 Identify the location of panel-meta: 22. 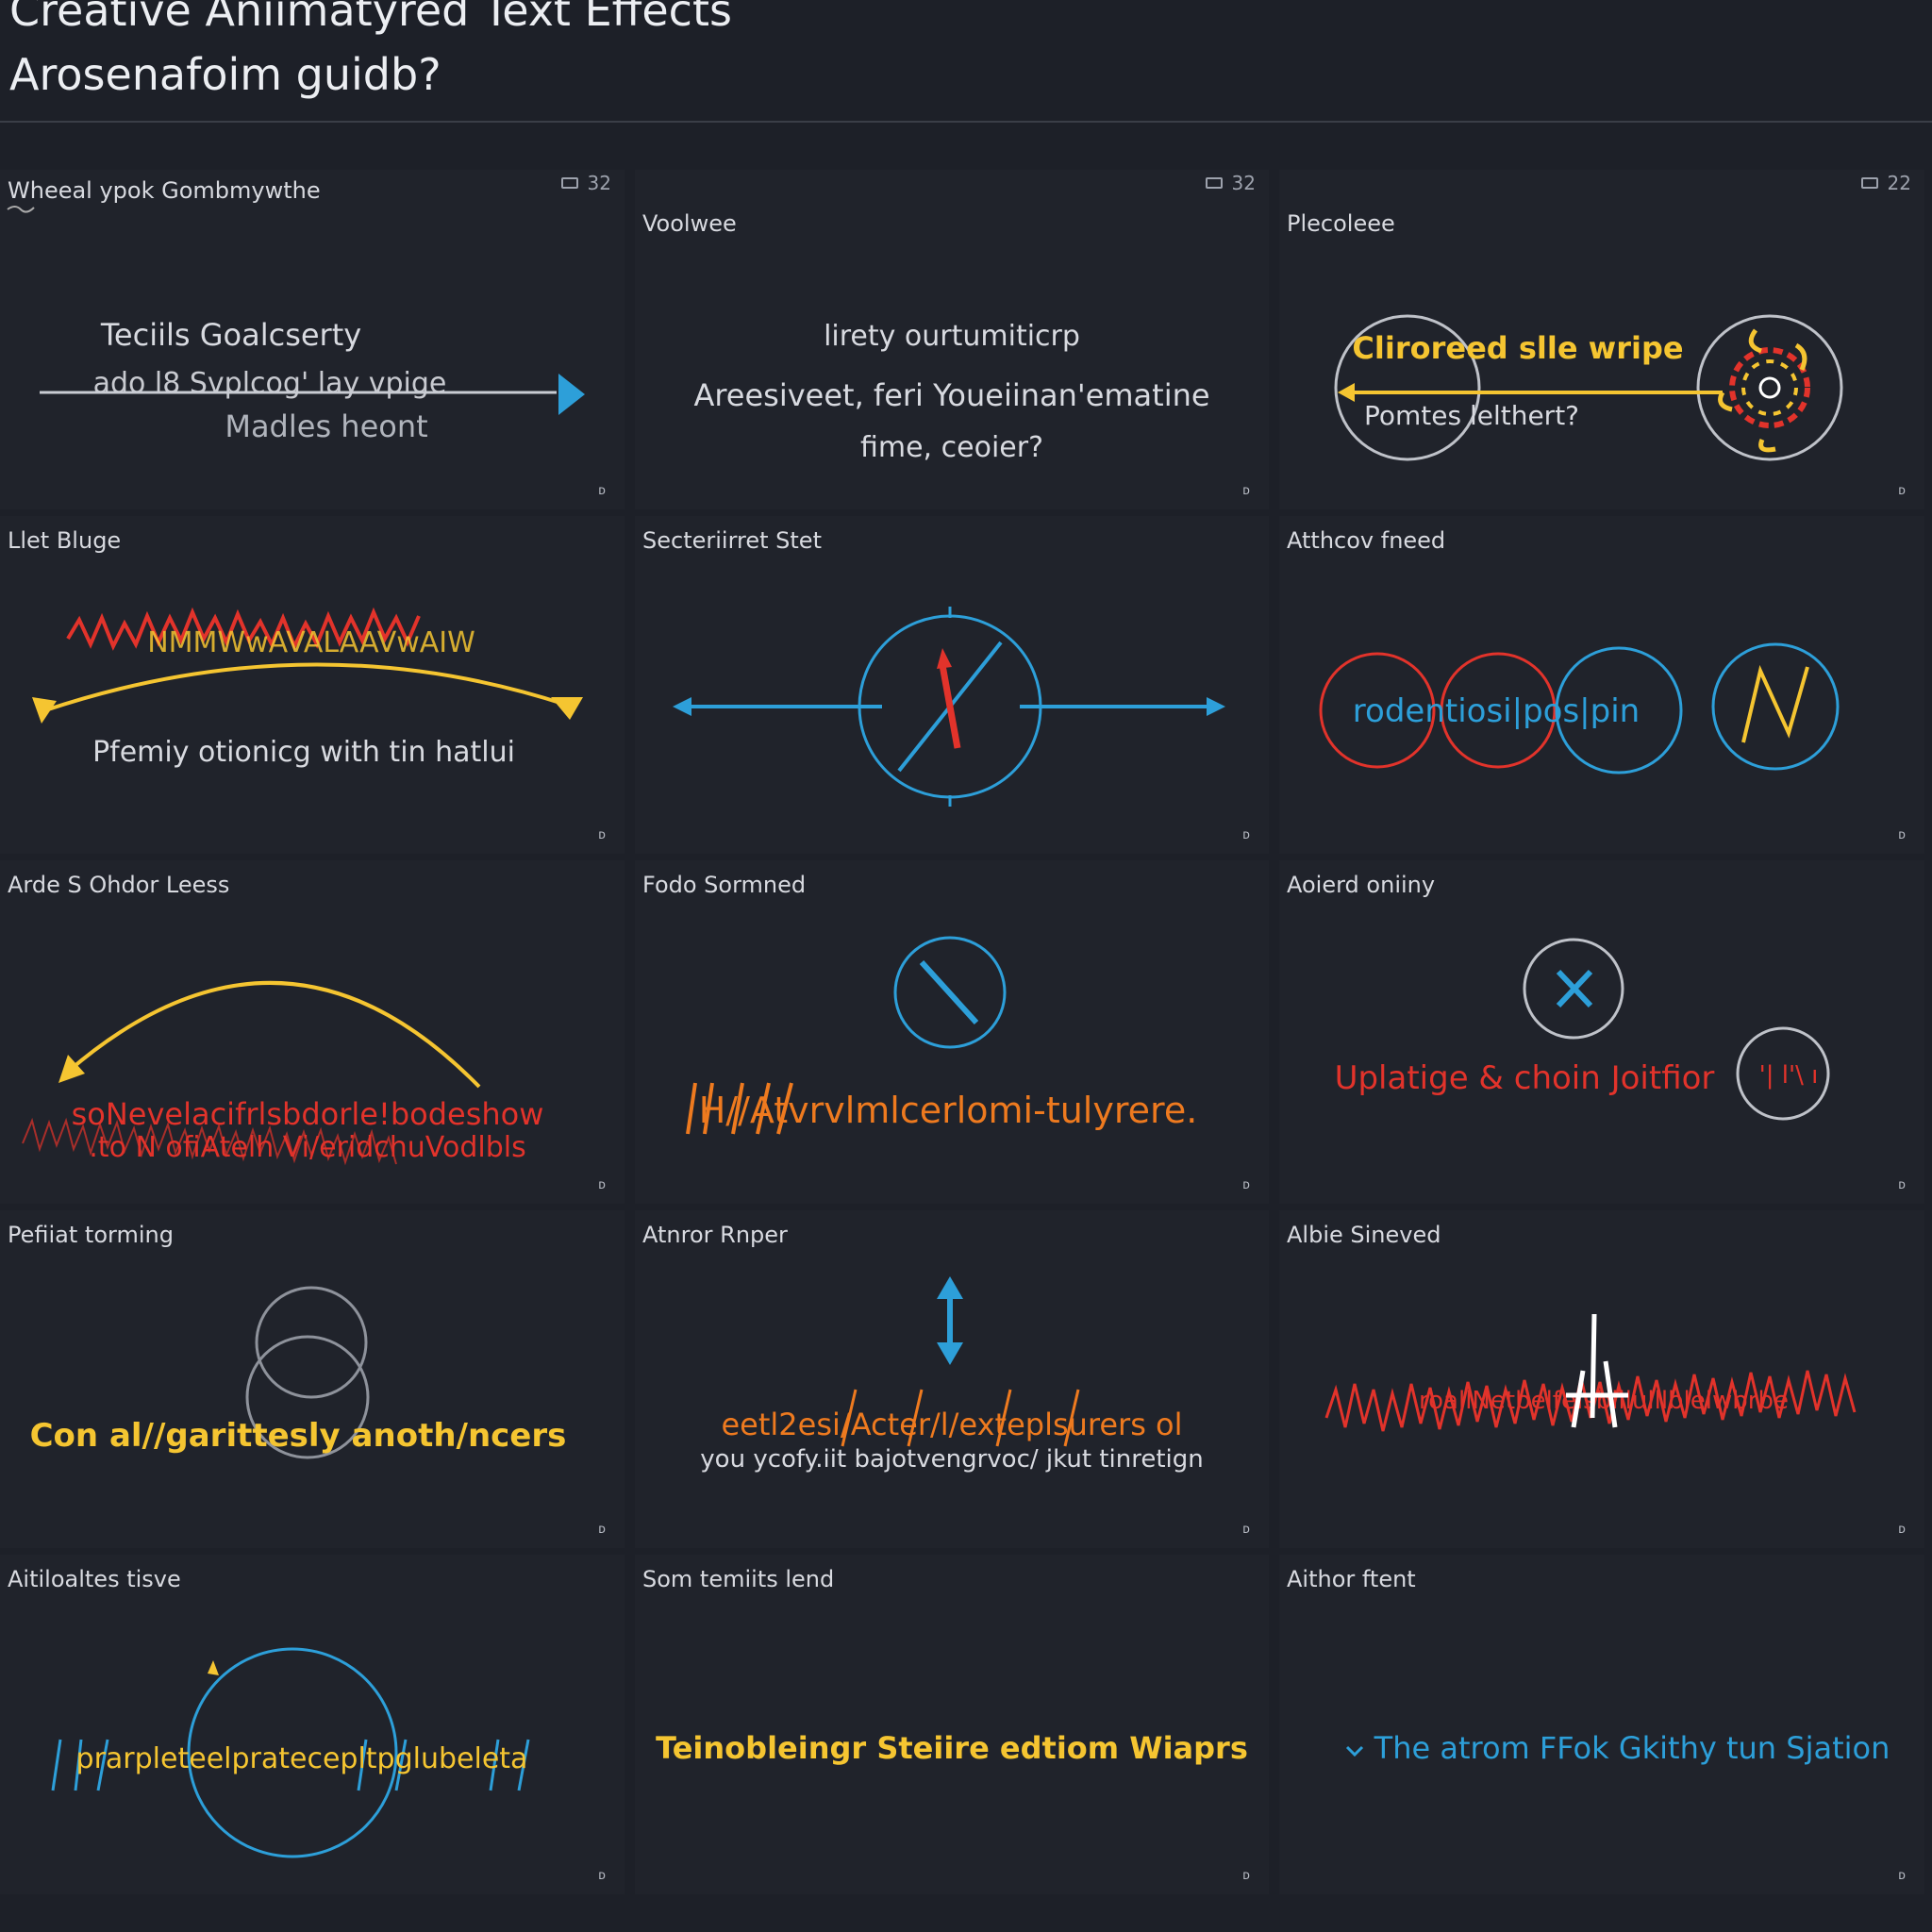
(1885, 183).